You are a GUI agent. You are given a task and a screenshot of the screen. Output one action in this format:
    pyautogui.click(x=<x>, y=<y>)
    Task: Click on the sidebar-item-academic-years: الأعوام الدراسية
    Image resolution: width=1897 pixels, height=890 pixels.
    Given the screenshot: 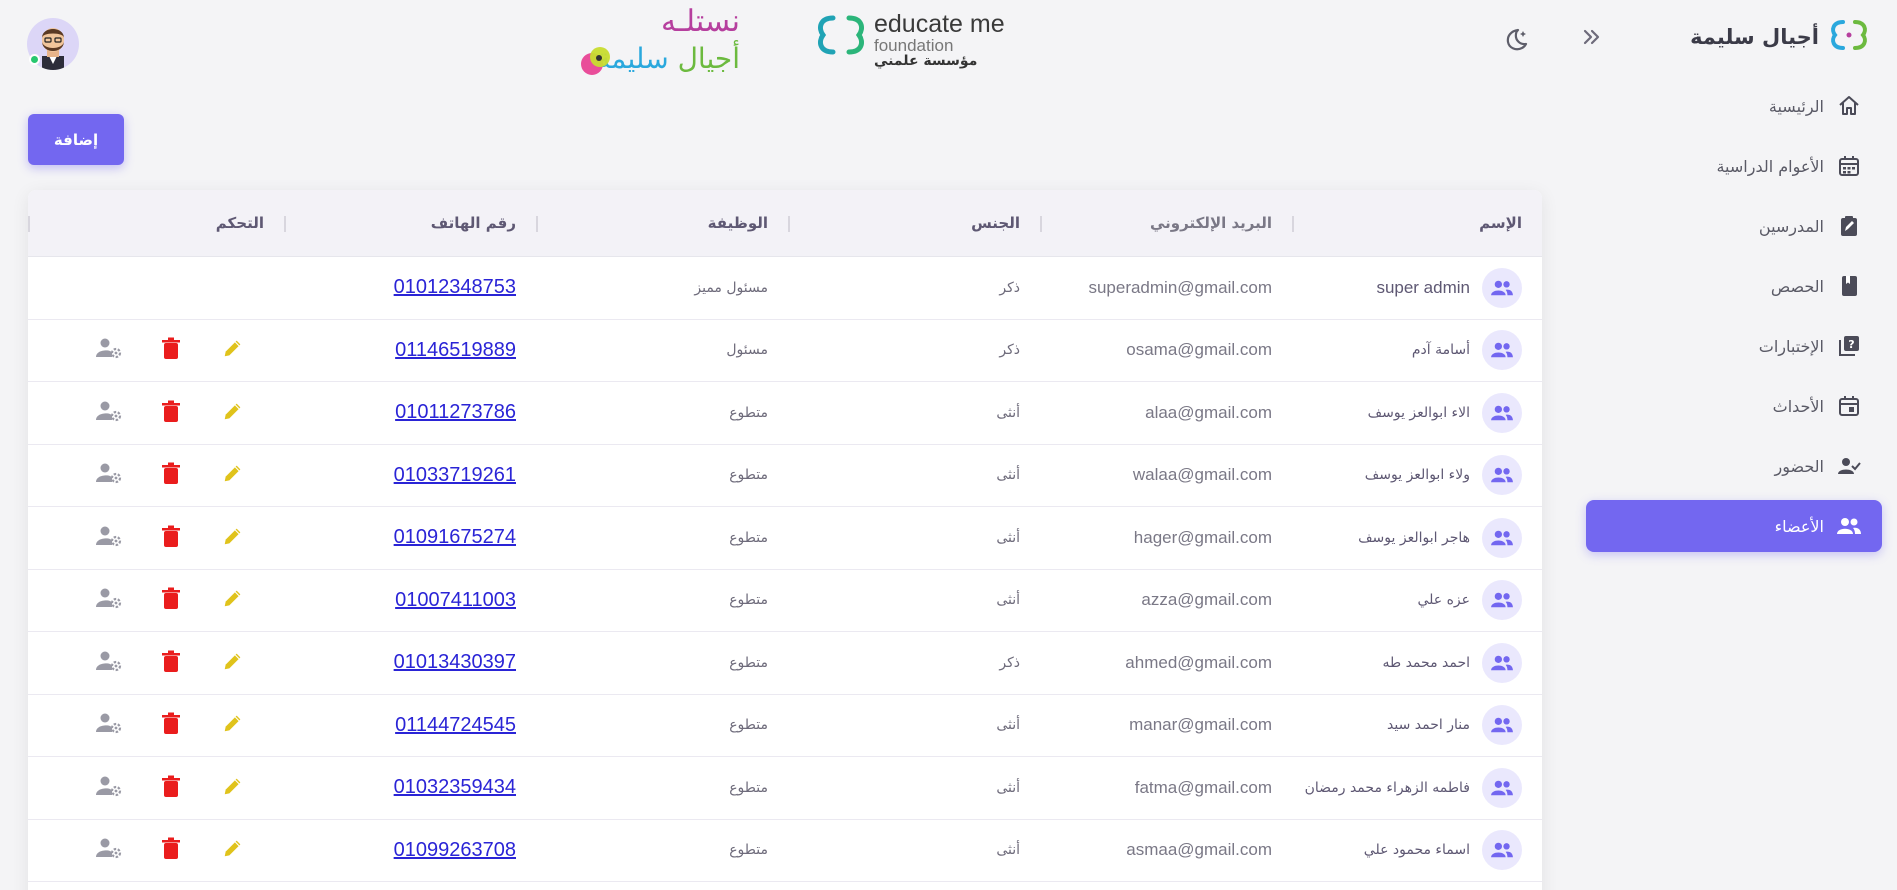 What is the action you would take?
    pyautogui.click(x=1734, y=166)
    